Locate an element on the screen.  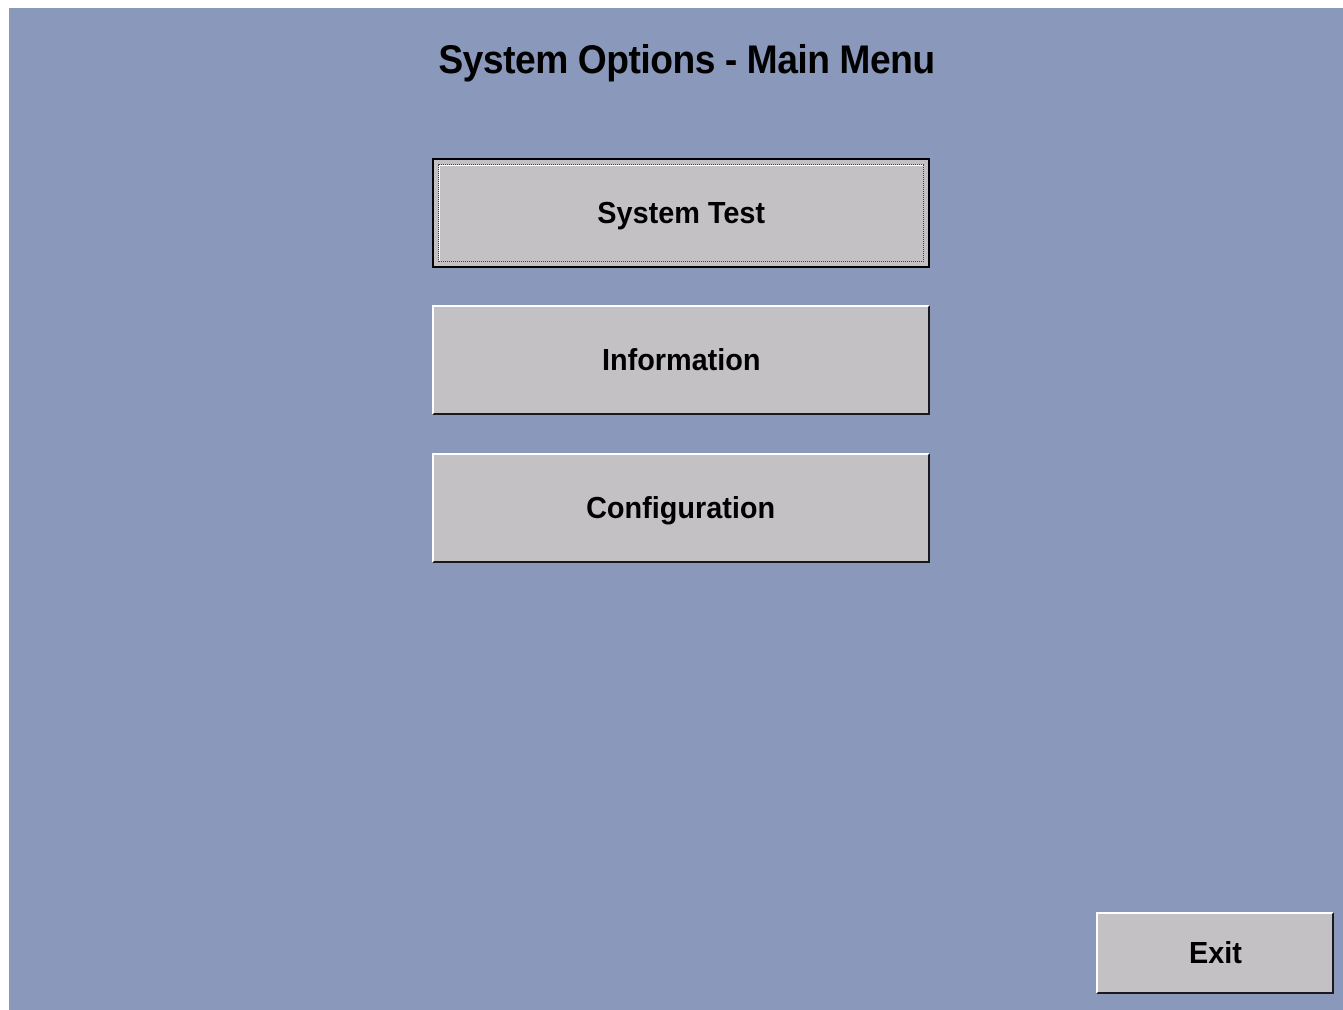
configuration-label: Configuration is located at coordinates (681, 507).